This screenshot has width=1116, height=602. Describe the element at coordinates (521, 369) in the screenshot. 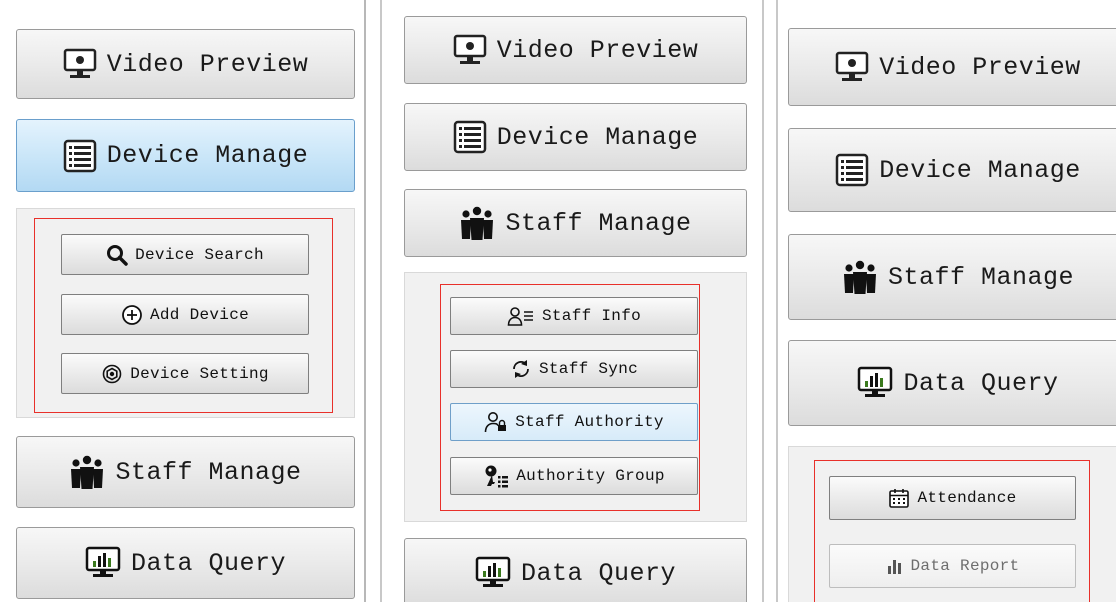

I see `sync-icon` at that location.